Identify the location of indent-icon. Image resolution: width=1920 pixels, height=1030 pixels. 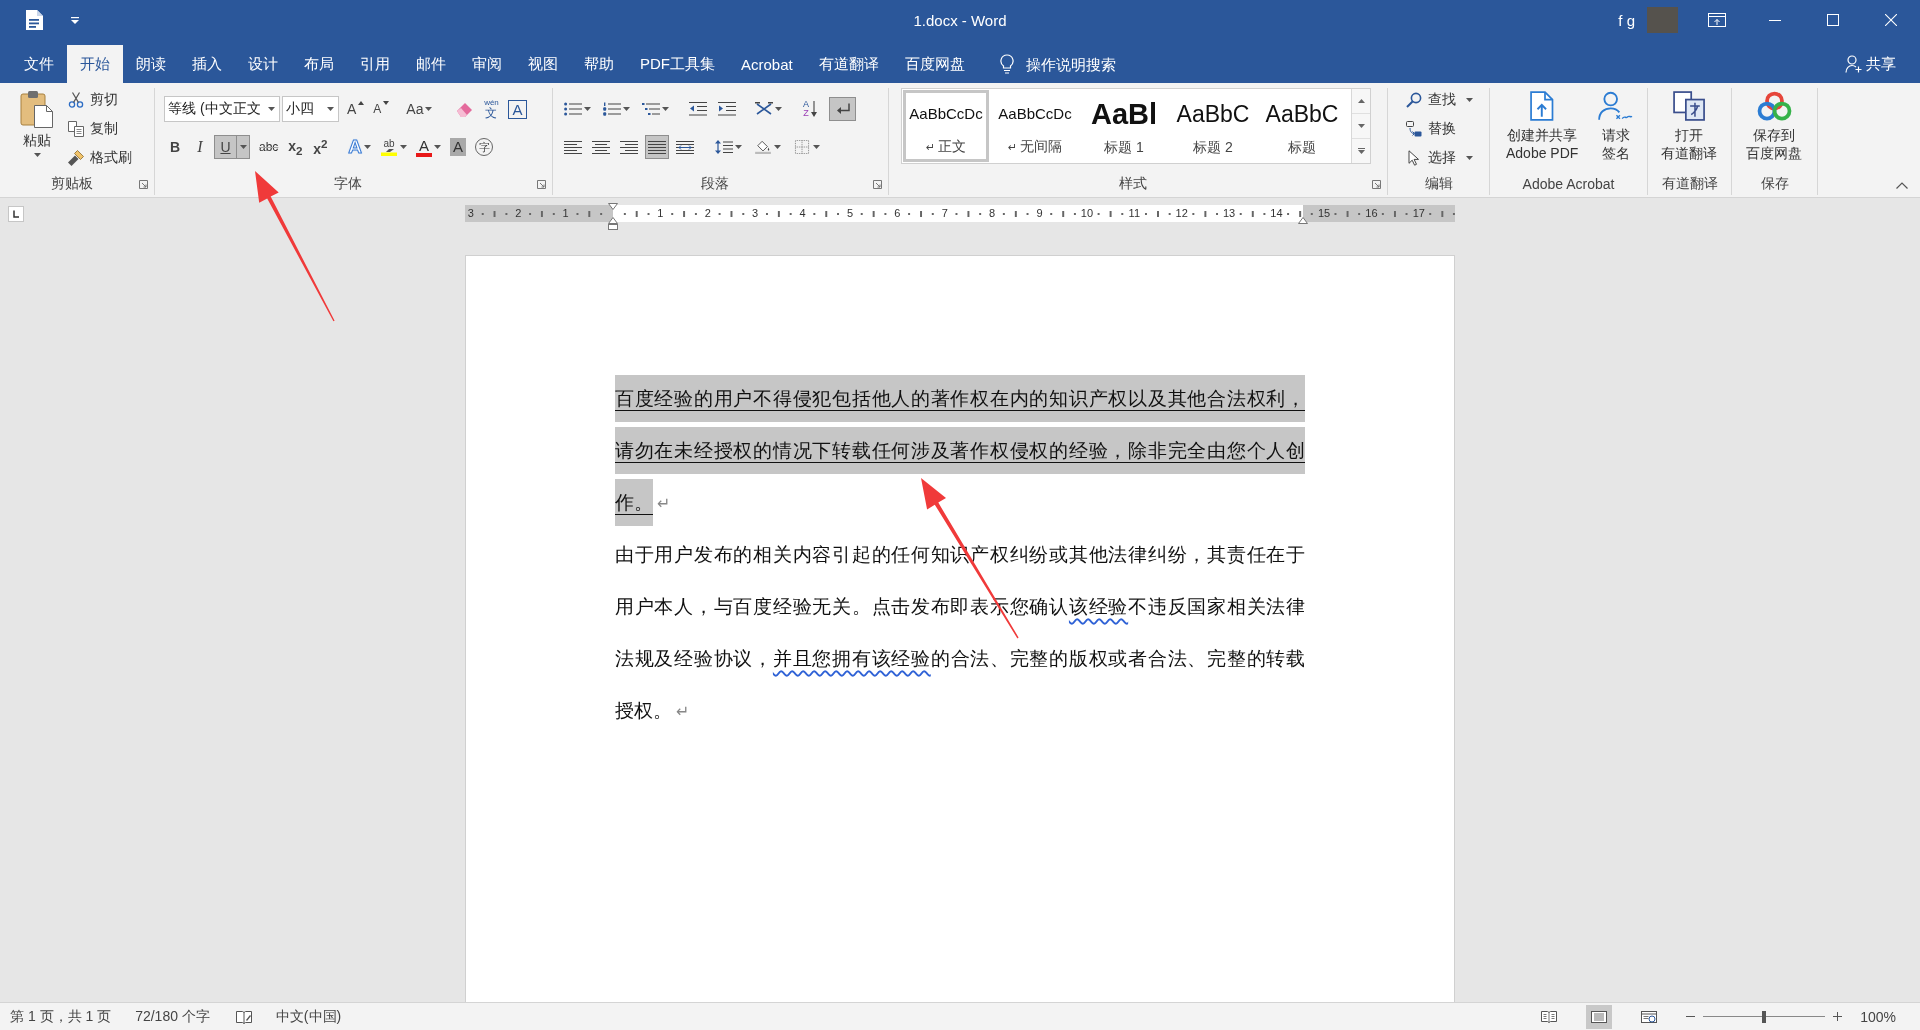
(727, 109).